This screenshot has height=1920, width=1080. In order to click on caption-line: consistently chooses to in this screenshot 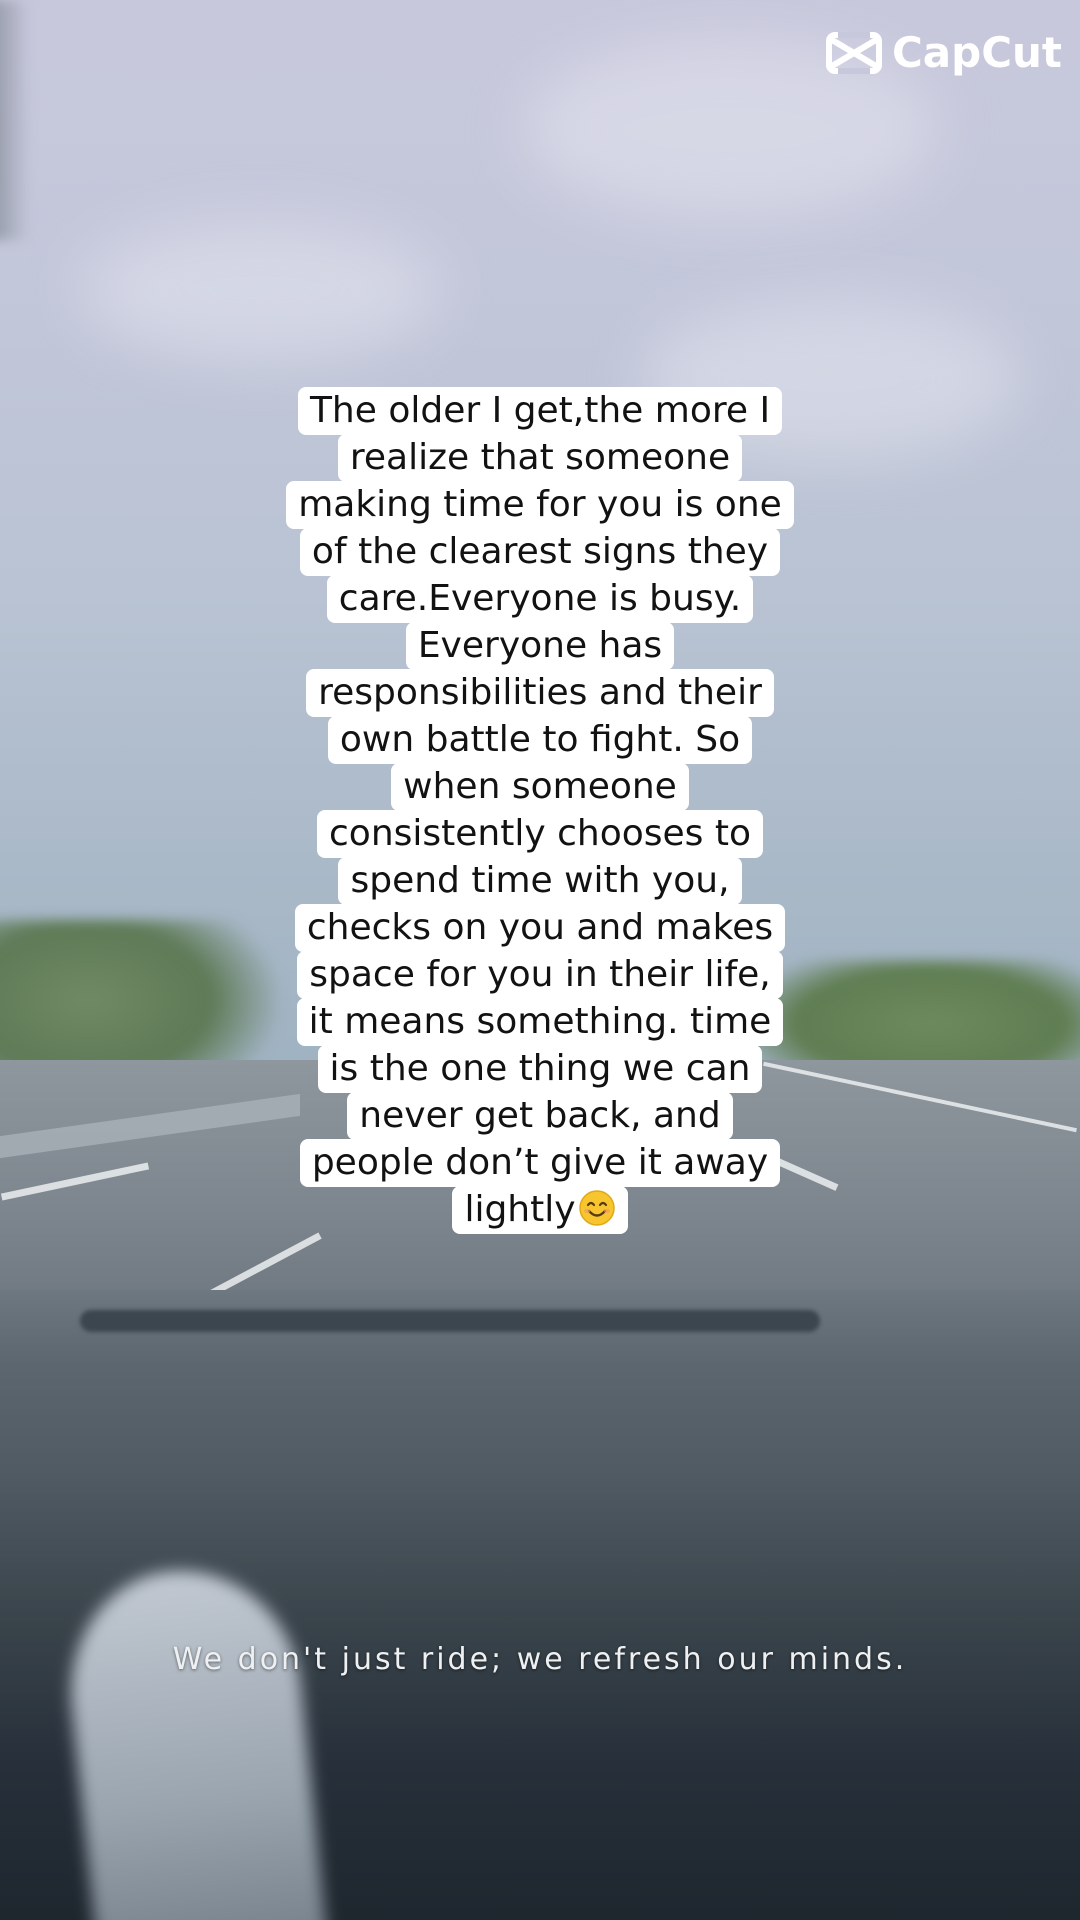, I will do `click(540, 834)`.